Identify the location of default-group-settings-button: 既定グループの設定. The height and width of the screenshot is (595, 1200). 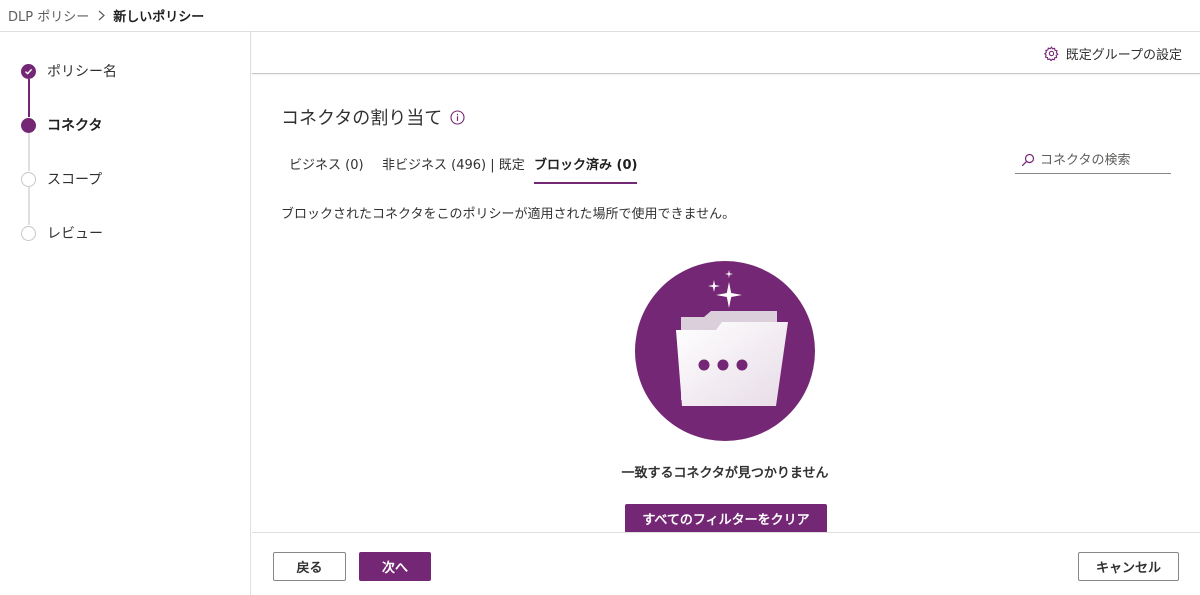
(1112, 53).